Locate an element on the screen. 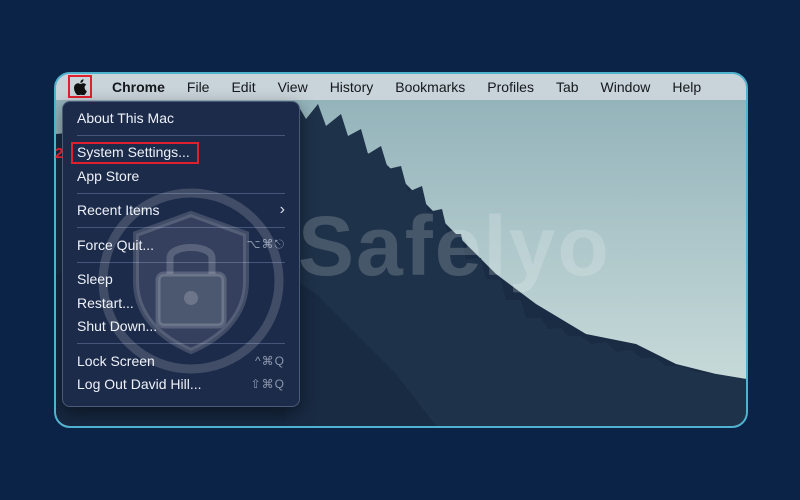 The height and width of the screenshot is (500, 800). menu-history: History is located at coordinates (352, 87).